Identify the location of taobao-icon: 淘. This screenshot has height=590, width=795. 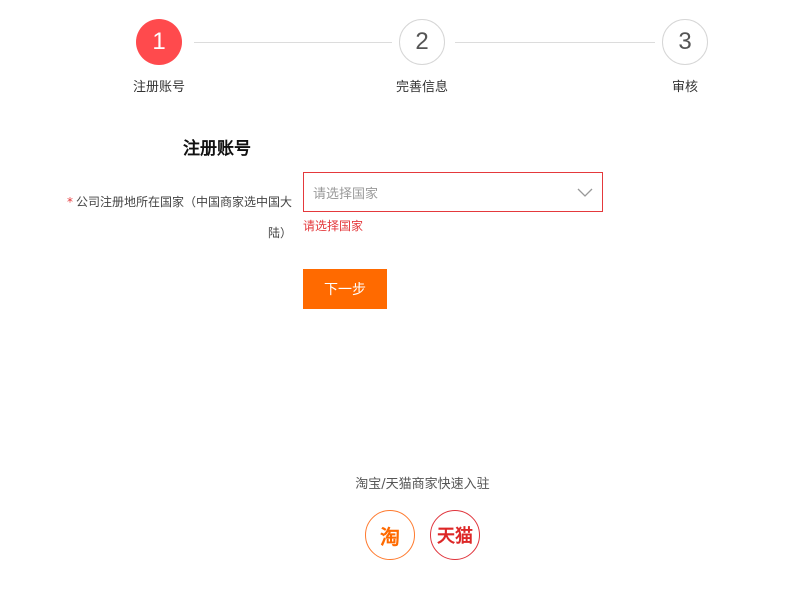
(390, 536).